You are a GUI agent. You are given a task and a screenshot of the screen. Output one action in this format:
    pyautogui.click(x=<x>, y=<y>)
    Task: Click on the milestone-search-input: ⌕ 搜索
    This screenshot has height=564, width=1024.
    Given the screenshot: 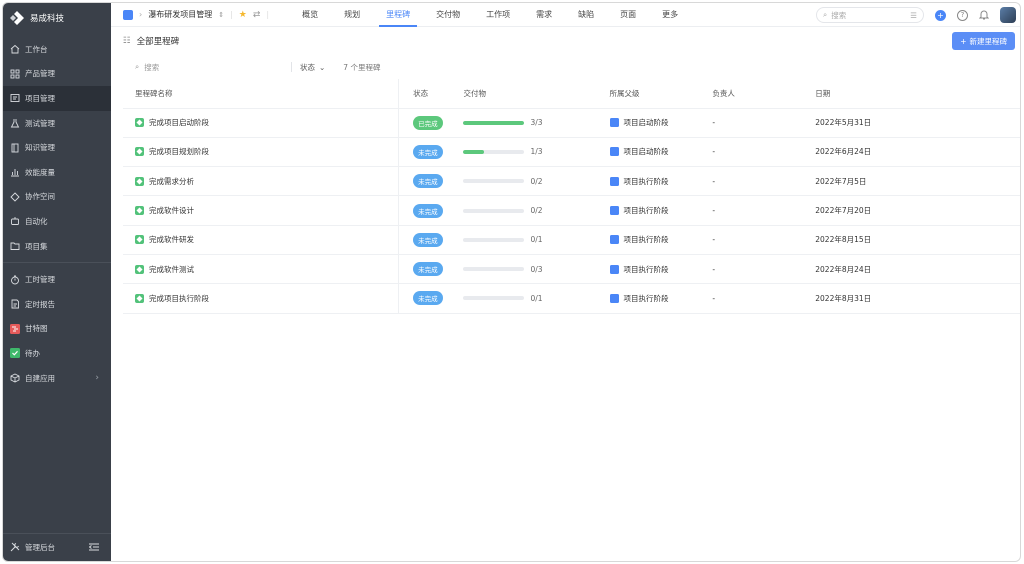 What is the action you would take?
    pyautogui.click(x=209, y=67)
    